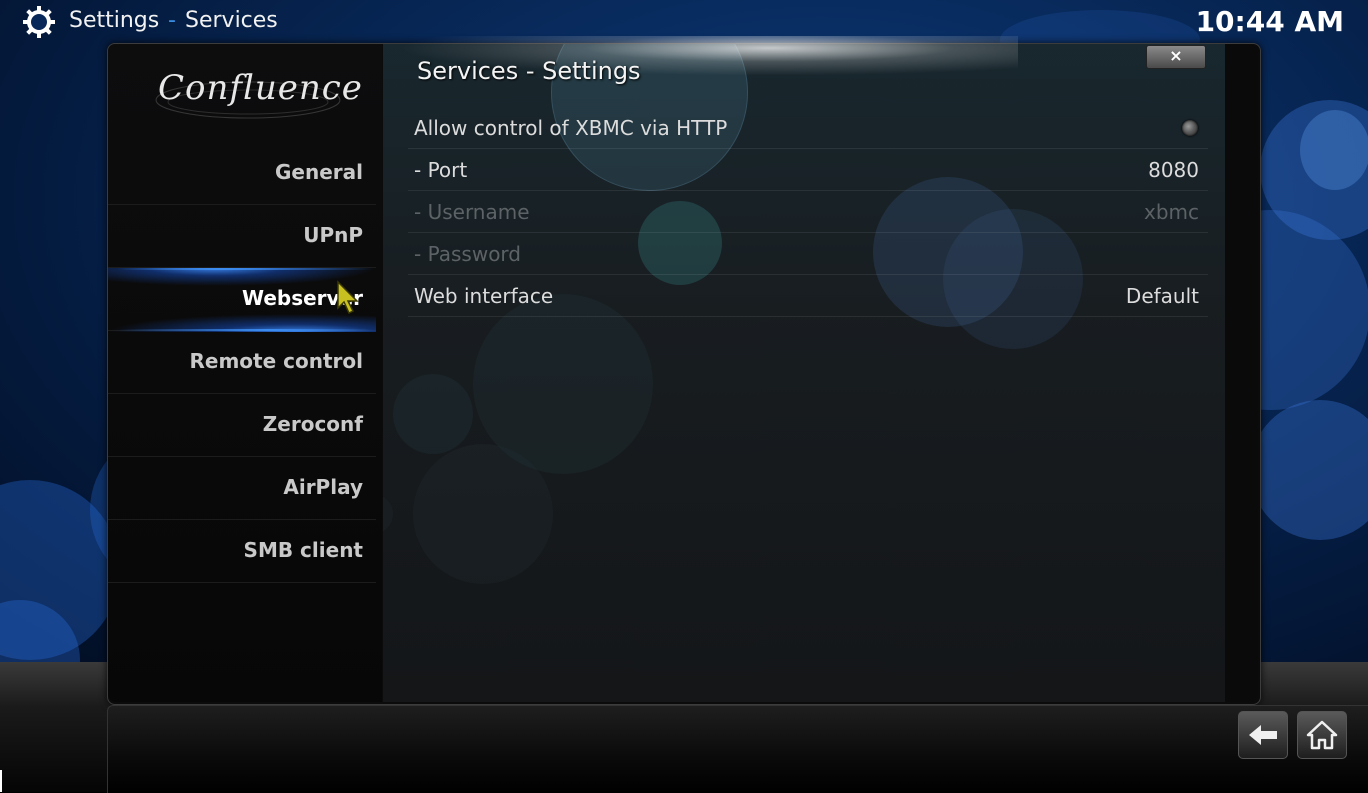 This screenshot has height=793, width=1368. What do you see at coordinates (571, 128) in the screenshot?
I see `setting-label: Allow control of XBMC via HTTP` at bounding box center [571, 128].